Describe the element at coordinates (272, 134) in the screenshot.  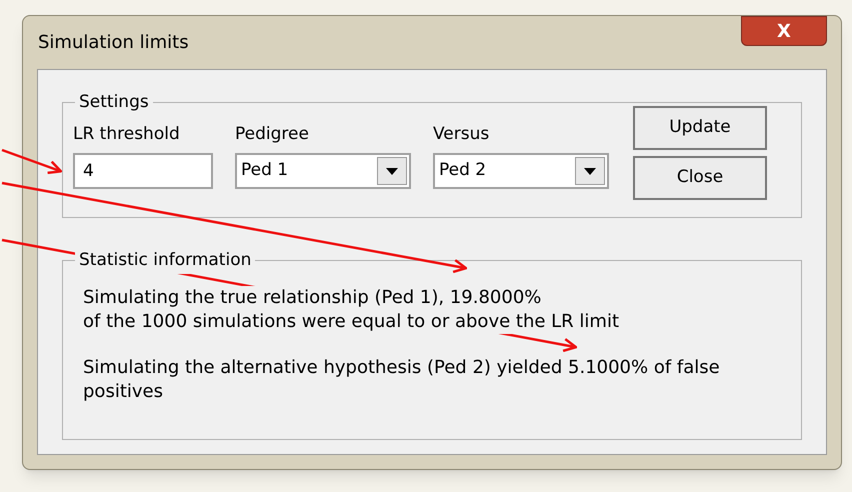
I see `field-label: Pedigree` at that location.